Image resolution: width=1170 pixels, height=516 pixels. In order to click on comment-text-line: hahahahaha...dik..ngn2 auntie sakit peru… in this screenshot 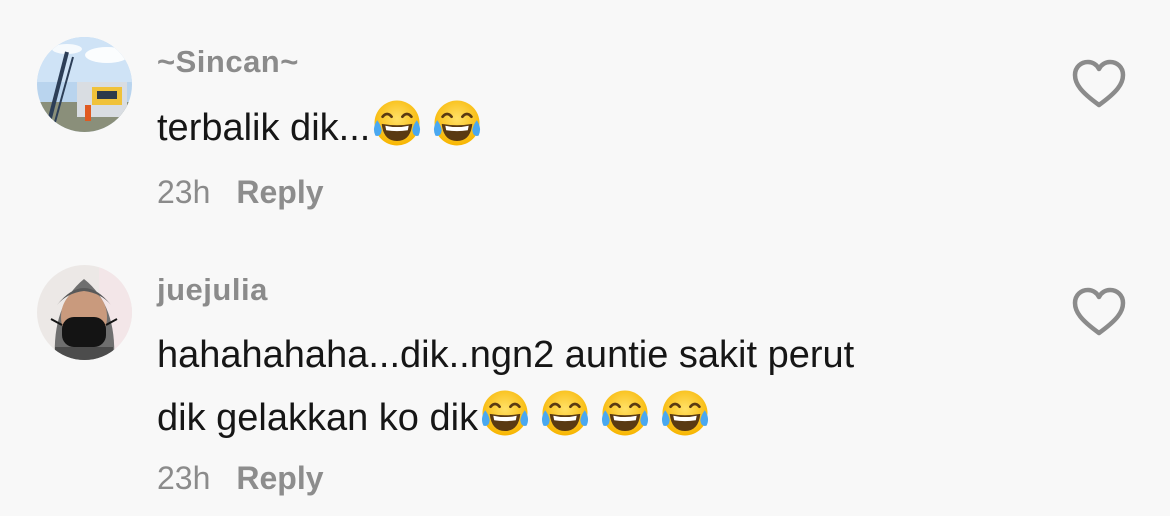, I will do `click(506, 355)`.